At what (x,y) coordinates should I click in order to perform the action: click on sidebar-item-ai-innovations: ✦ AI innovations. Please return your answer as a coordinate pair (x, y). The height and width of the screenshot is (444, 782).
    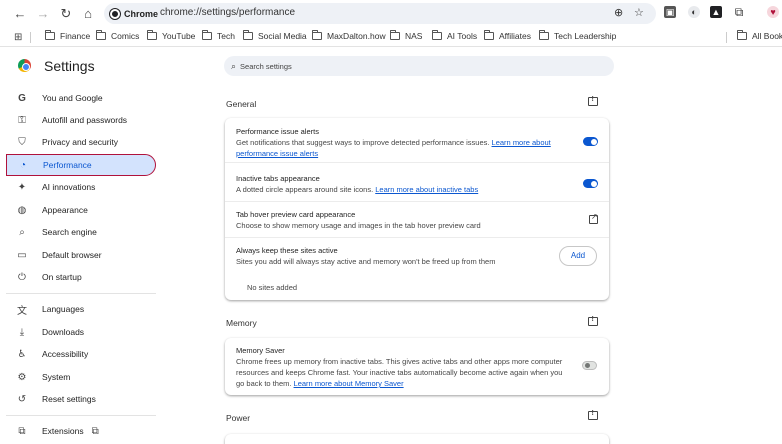
    Looking at the image, I should click on (81, 187).